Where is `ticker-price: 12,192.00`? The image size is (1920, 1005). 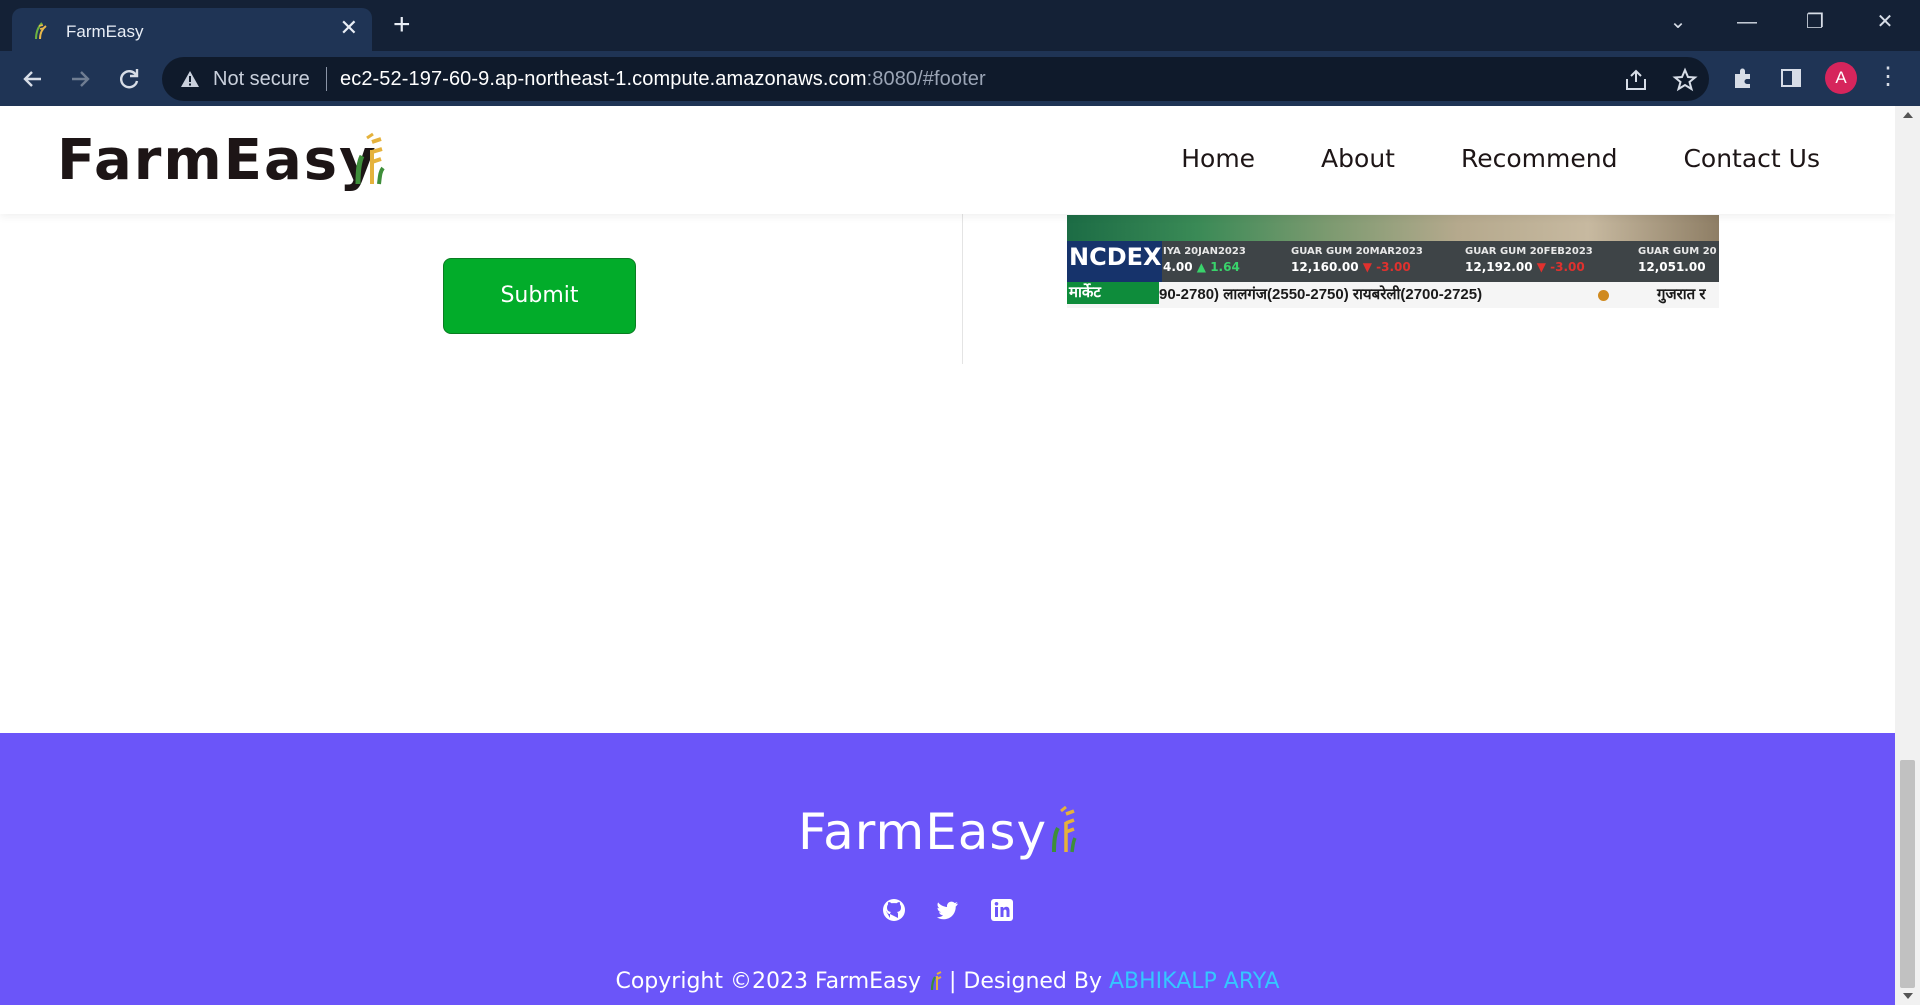
ticker-price: 12,192.00 is located at coordinates (1499, 267).